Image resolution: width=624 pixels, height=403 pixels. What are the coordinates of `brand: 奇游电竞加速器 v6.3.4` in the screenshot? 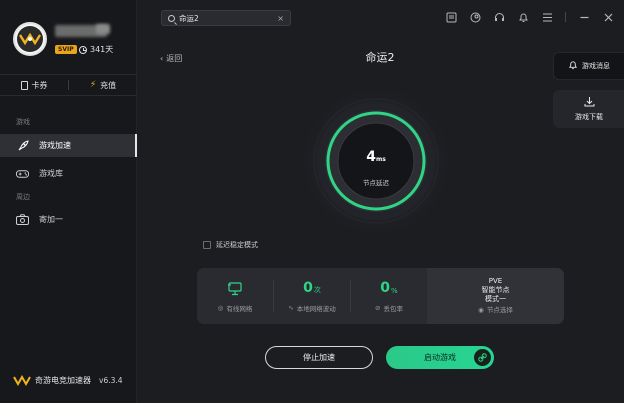 It's located at (68, 380).